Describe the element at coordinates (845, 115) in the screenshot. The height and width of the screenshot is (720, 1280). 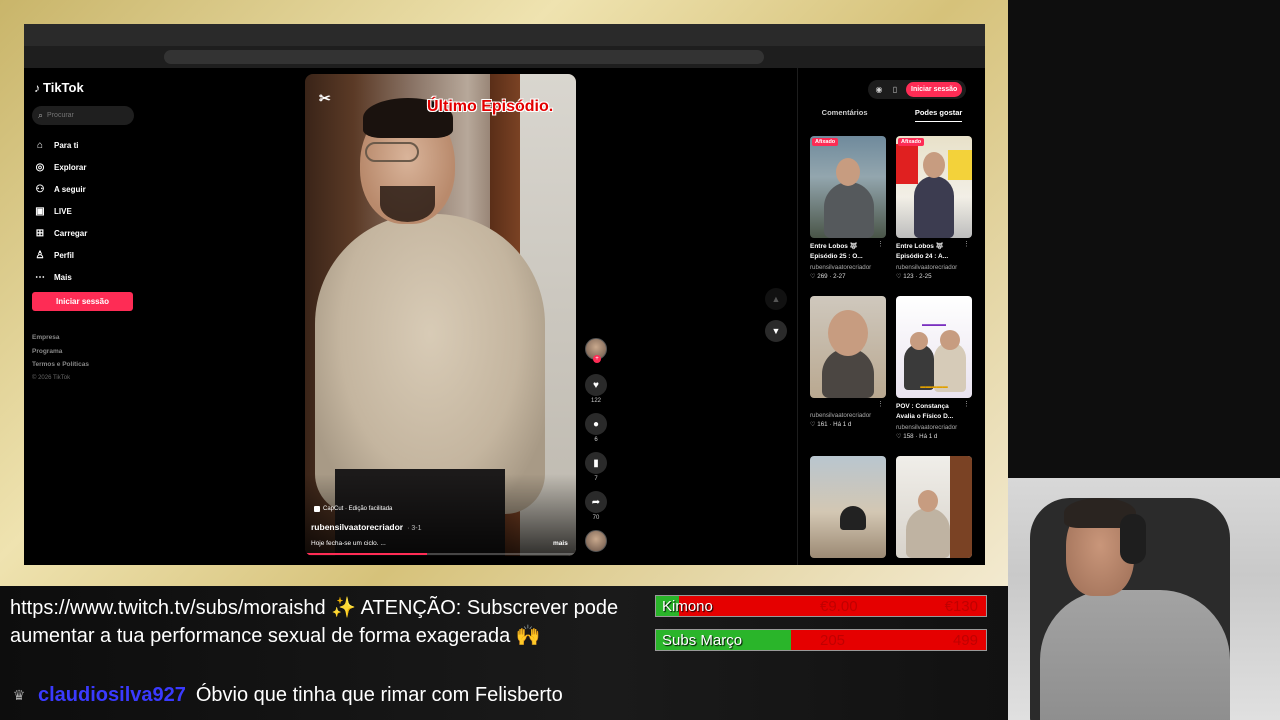
I see `tab-comentarios: Comentários` at that location.